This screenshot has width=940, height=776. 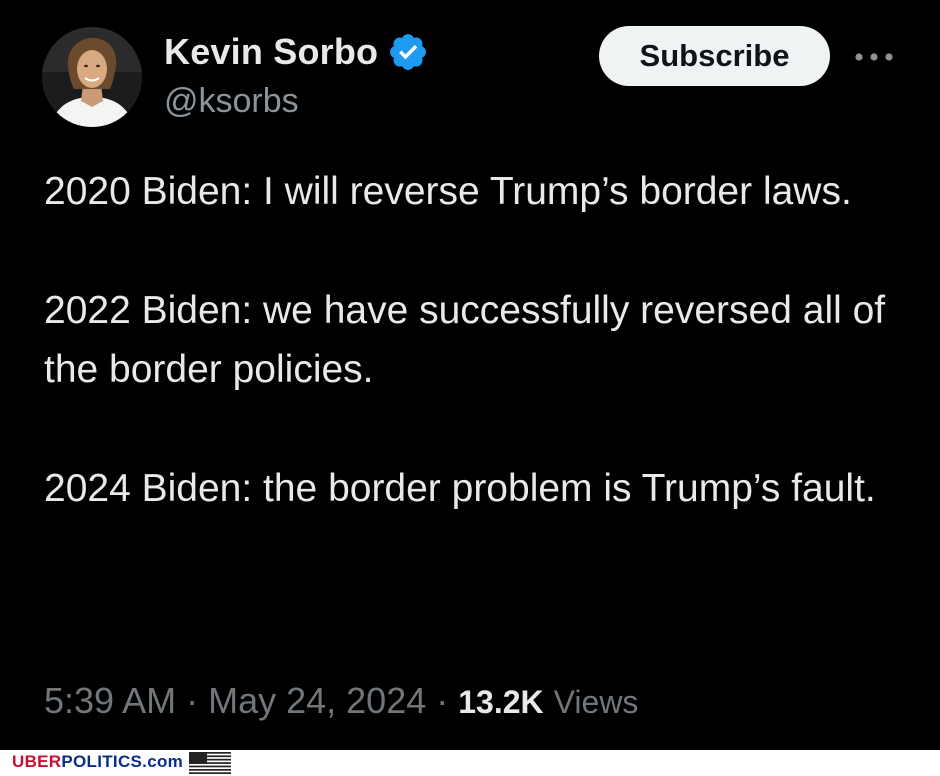 I want to click on site-watermark: UBERPOLITICS.com, so click(x=97, y=762).